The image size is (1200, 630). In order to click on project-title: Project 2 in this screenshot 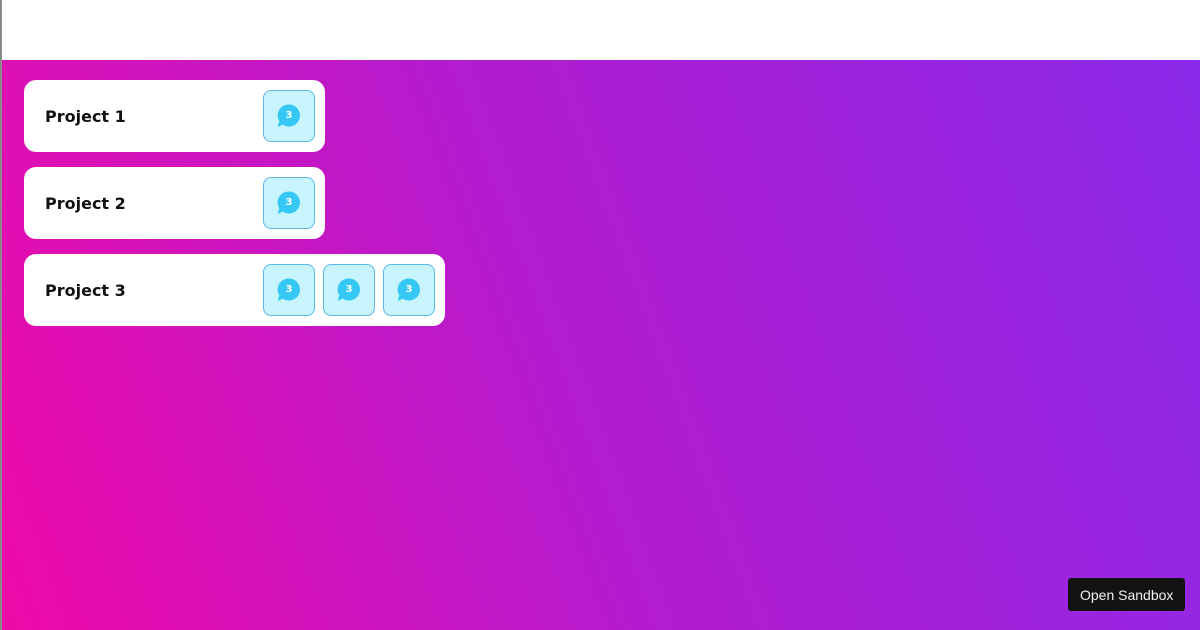, I will do `click(85, 203)`.